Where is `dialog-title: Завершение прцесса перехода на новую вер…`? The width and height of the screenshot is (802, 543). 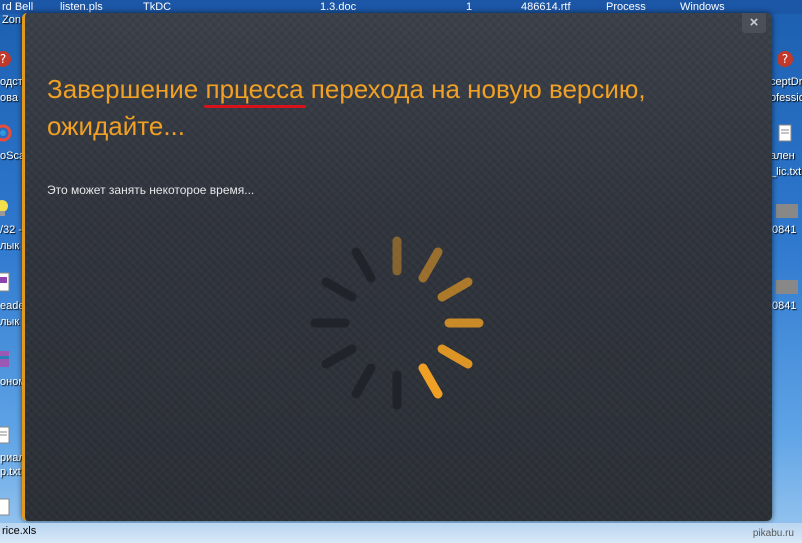 dialog-title: Завершение прцесса перехода на новую вер… is located at coordinates (387, 108).